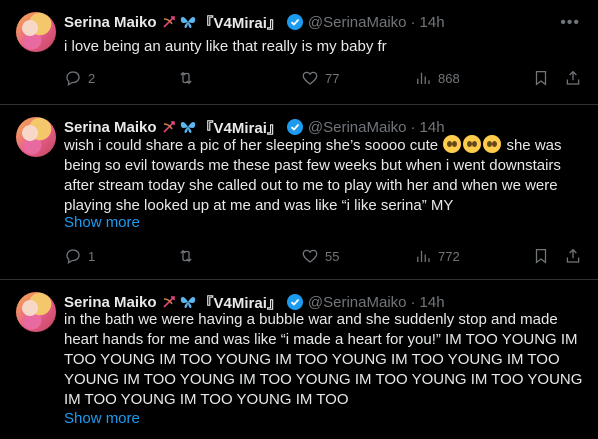  I want to click on reply-count: 2, so click(92, 78).